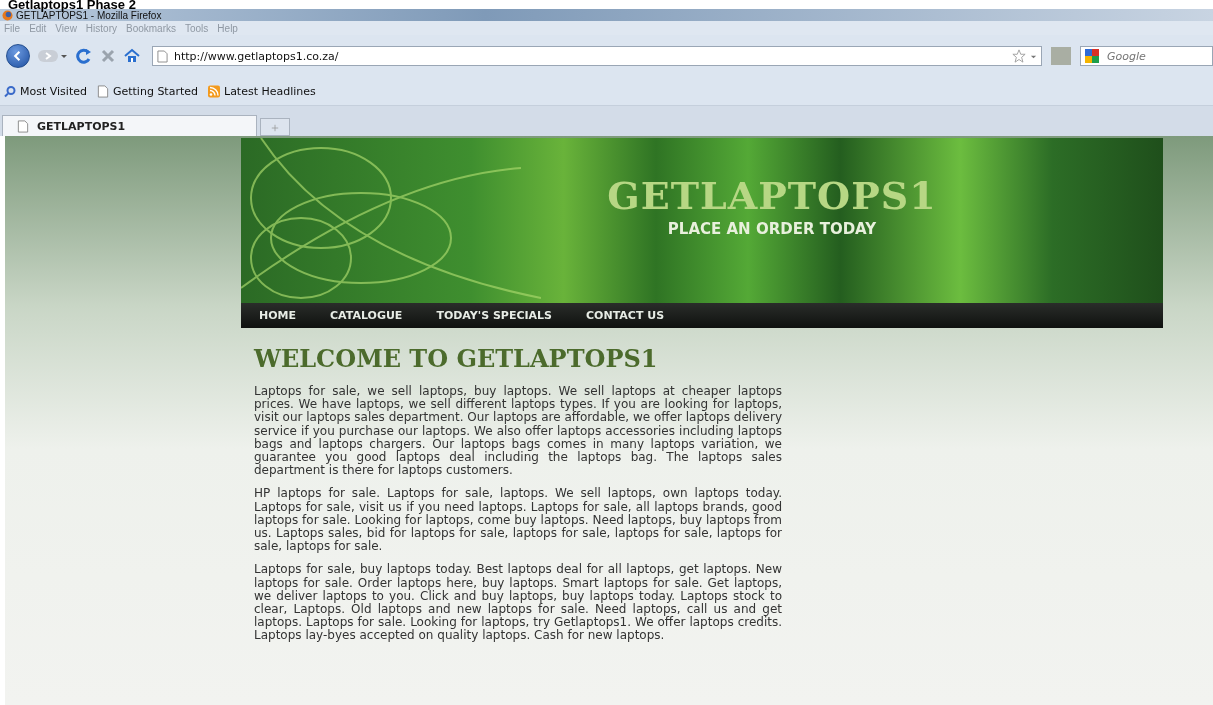  Describe the element at coordinates (1019, 56) in the screenshot. I see `star-icon` at that location.